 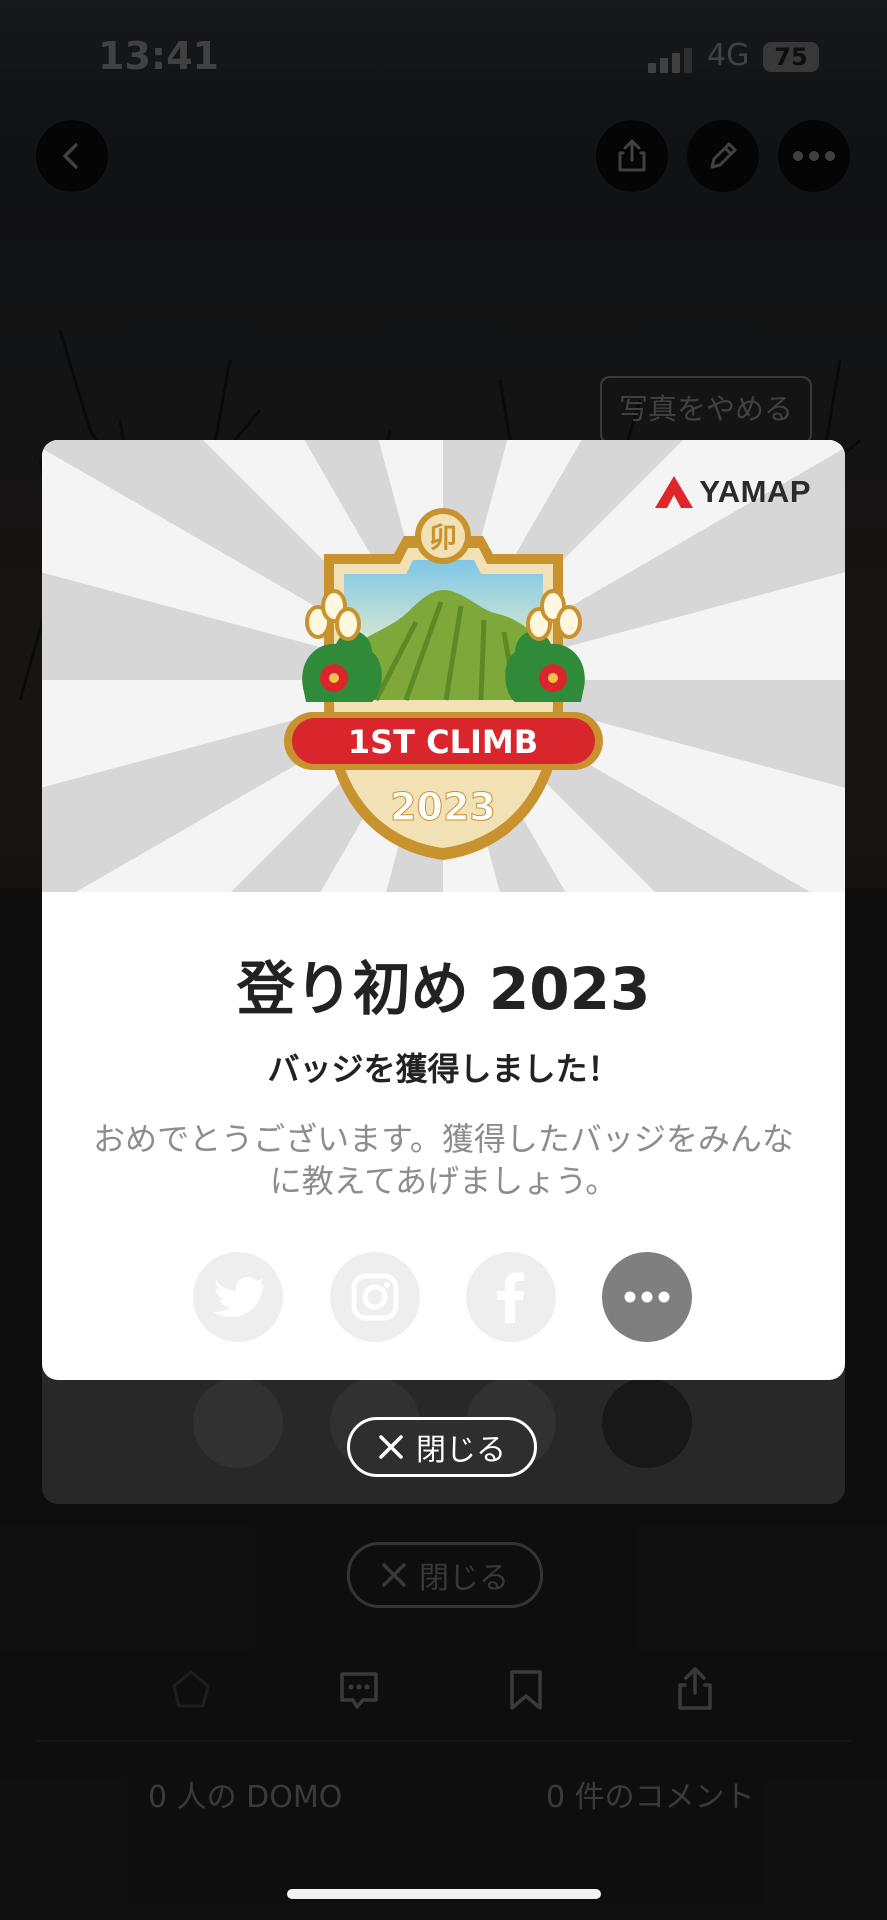 I want to click on badge-subtitle: バッジを獲得しました！, so click(x=443, y=1069).